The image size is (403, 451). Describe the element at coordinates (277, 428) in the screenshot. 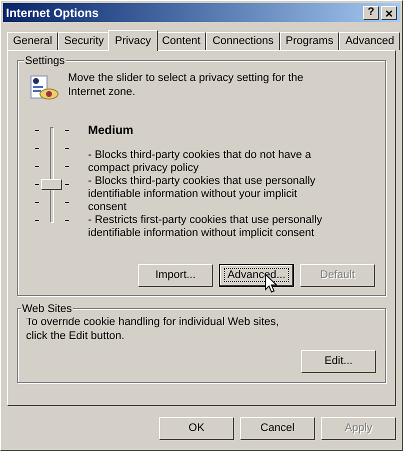

I see `dialog-button: Cancel` at that location.